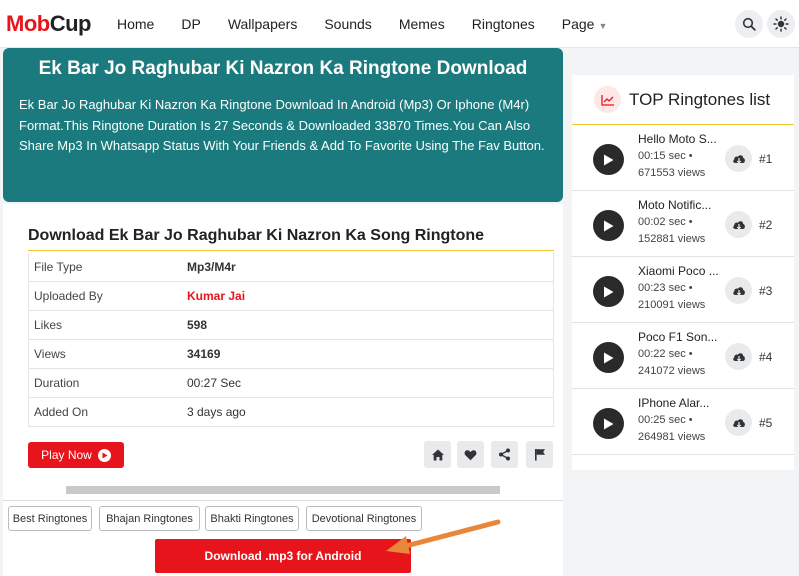 This screenshot has width=799, height=576. What do you see at coordinates (603, 26) in the screenshot?
I see `chevron-down-icon: ▼` at bounding box center [603, 26].